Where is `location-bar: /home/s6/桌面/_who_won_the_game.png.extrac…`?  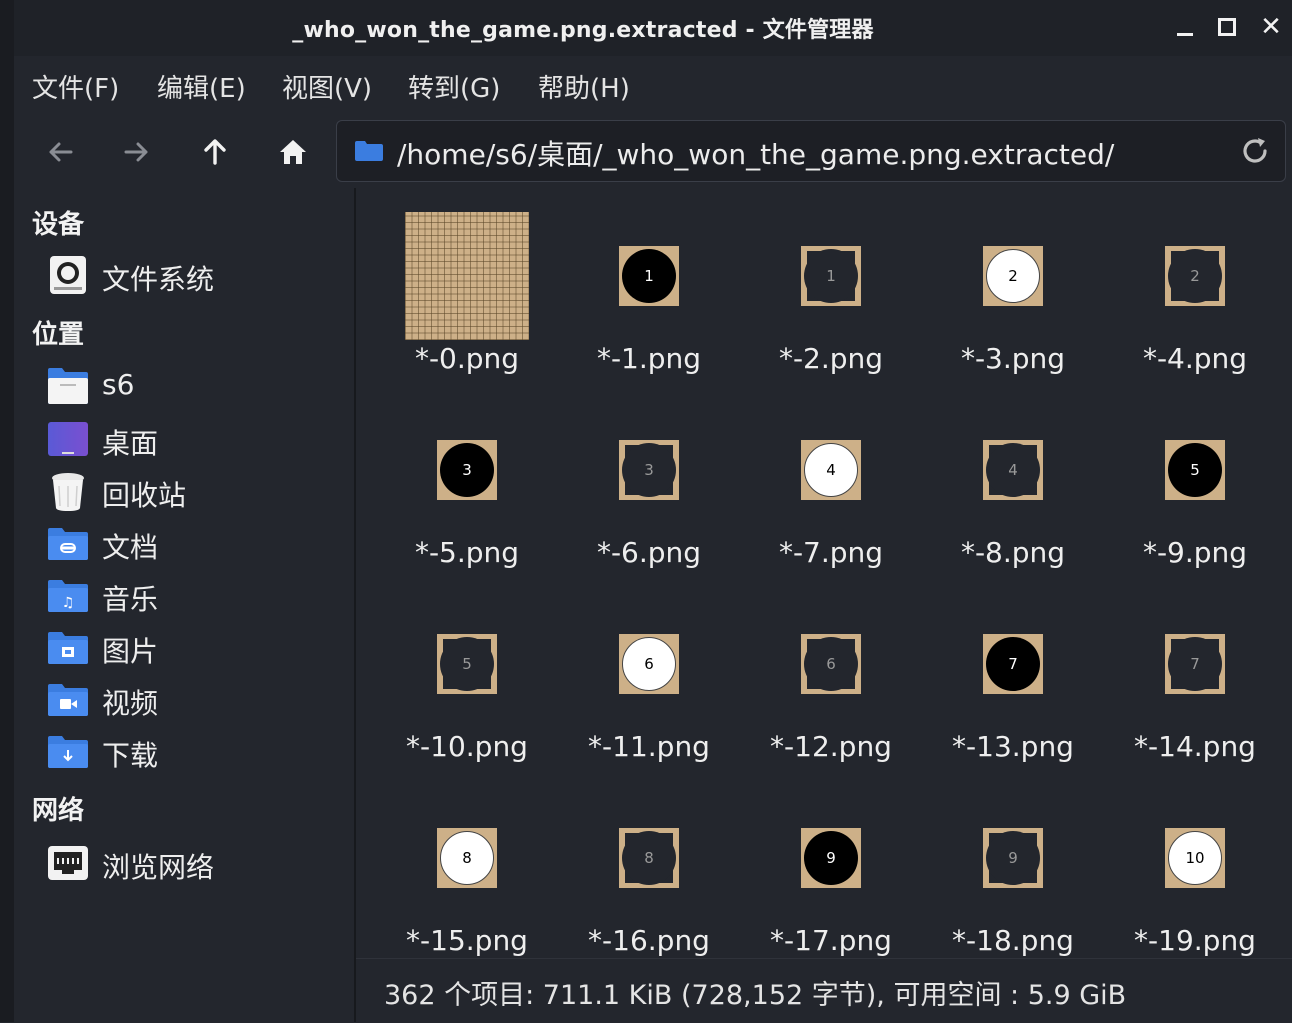
location-bar: /home/s6/桌面/_who_won_the_game.png.extrac… is located at coordinates (811, 151).